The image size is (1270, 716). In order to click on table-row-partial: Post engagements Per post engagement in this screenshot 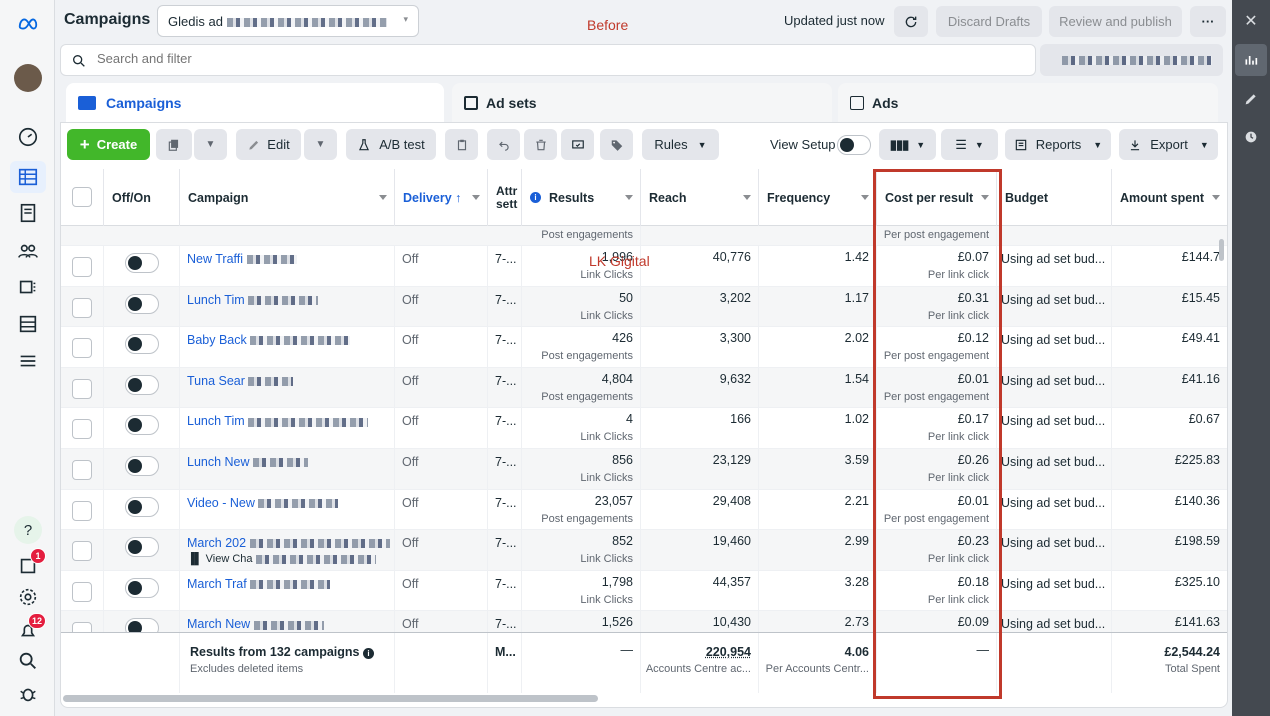, I will do `click(644, 236)`.